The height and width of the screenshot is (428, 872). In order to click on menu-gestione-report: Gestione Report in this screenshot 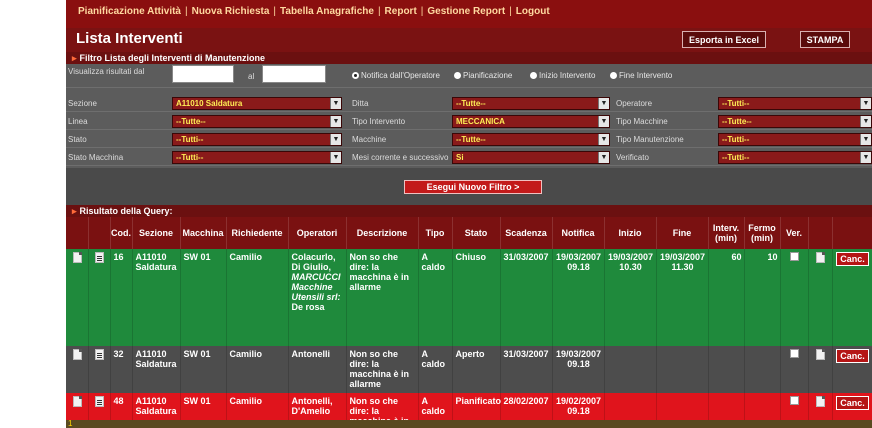, I will do `click(466, 11)`.